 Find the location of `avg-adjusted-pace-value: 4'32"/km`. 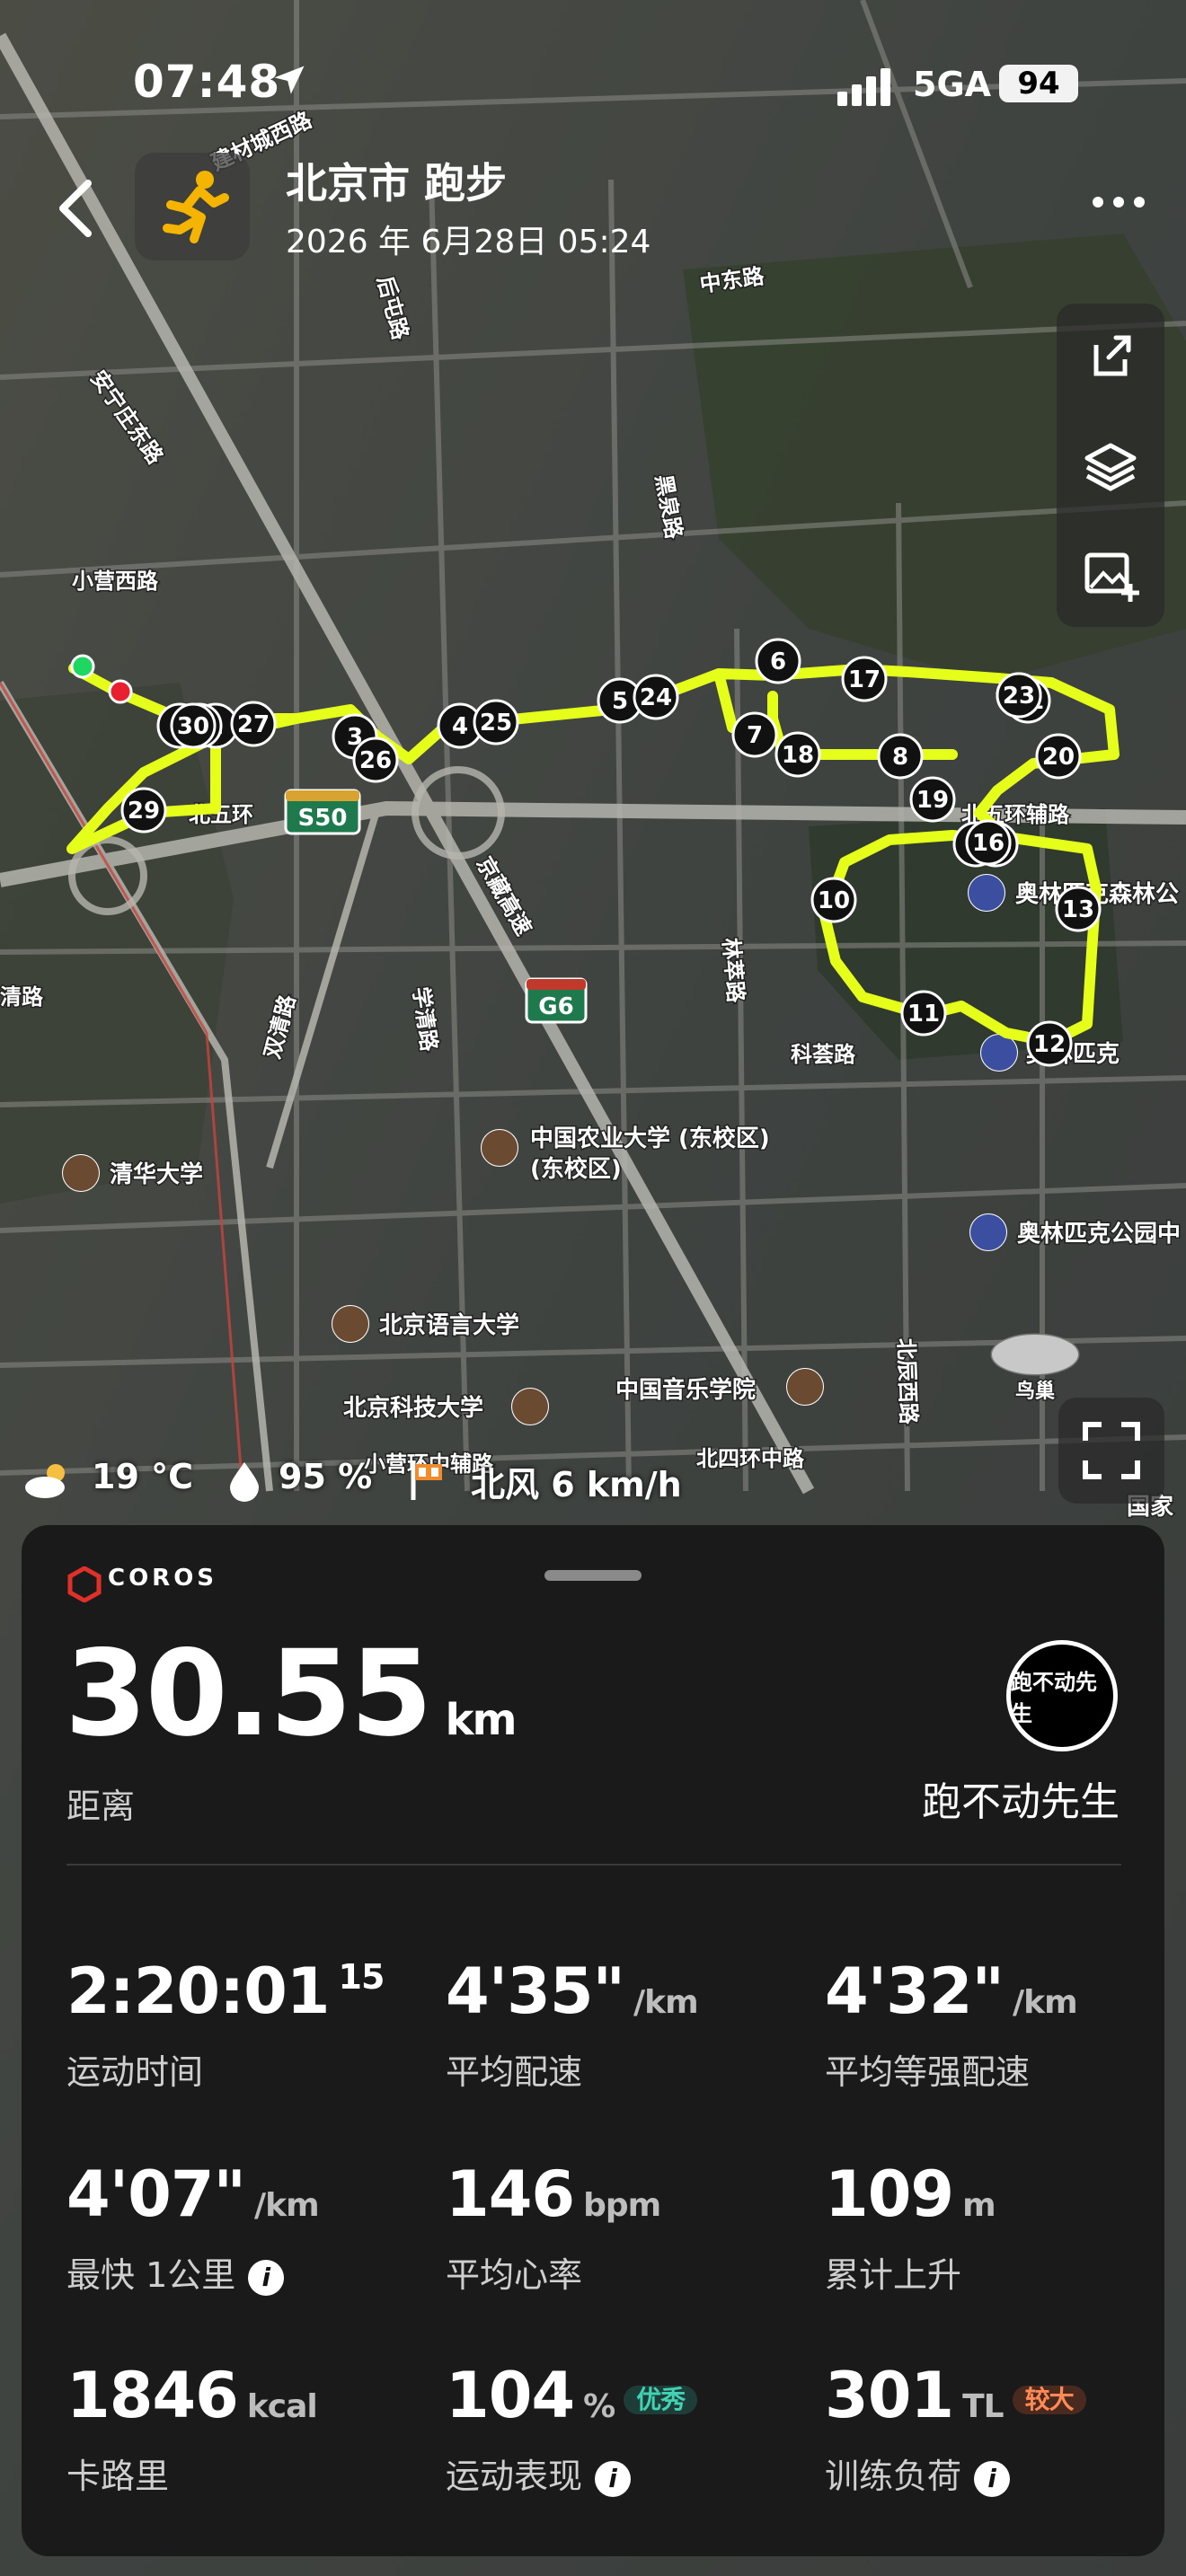

avg-adjusted-pace-value: 4'32"/km is located at coordinates (951, 1991).